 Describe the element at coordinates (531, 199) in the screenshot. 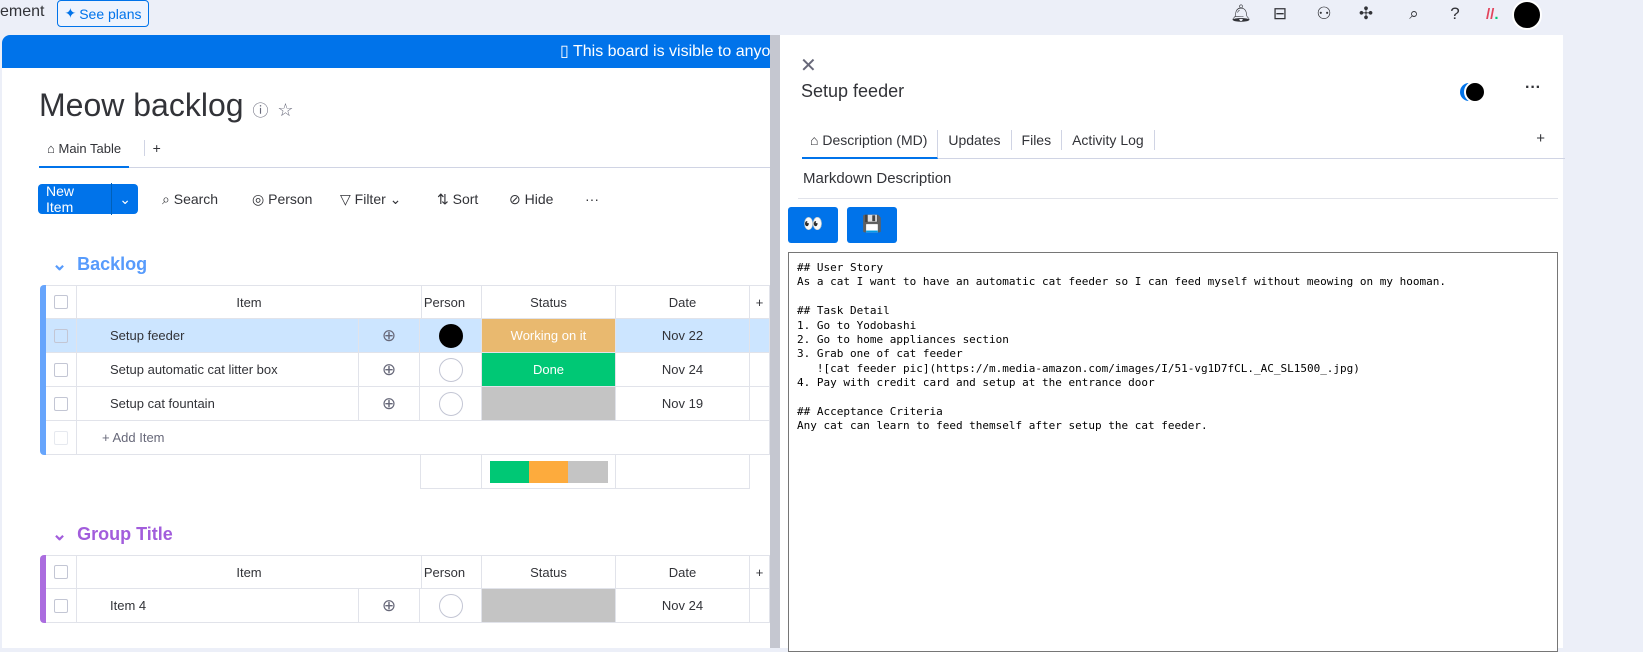

I see `hide-button: ⊘ Hide` at that location.